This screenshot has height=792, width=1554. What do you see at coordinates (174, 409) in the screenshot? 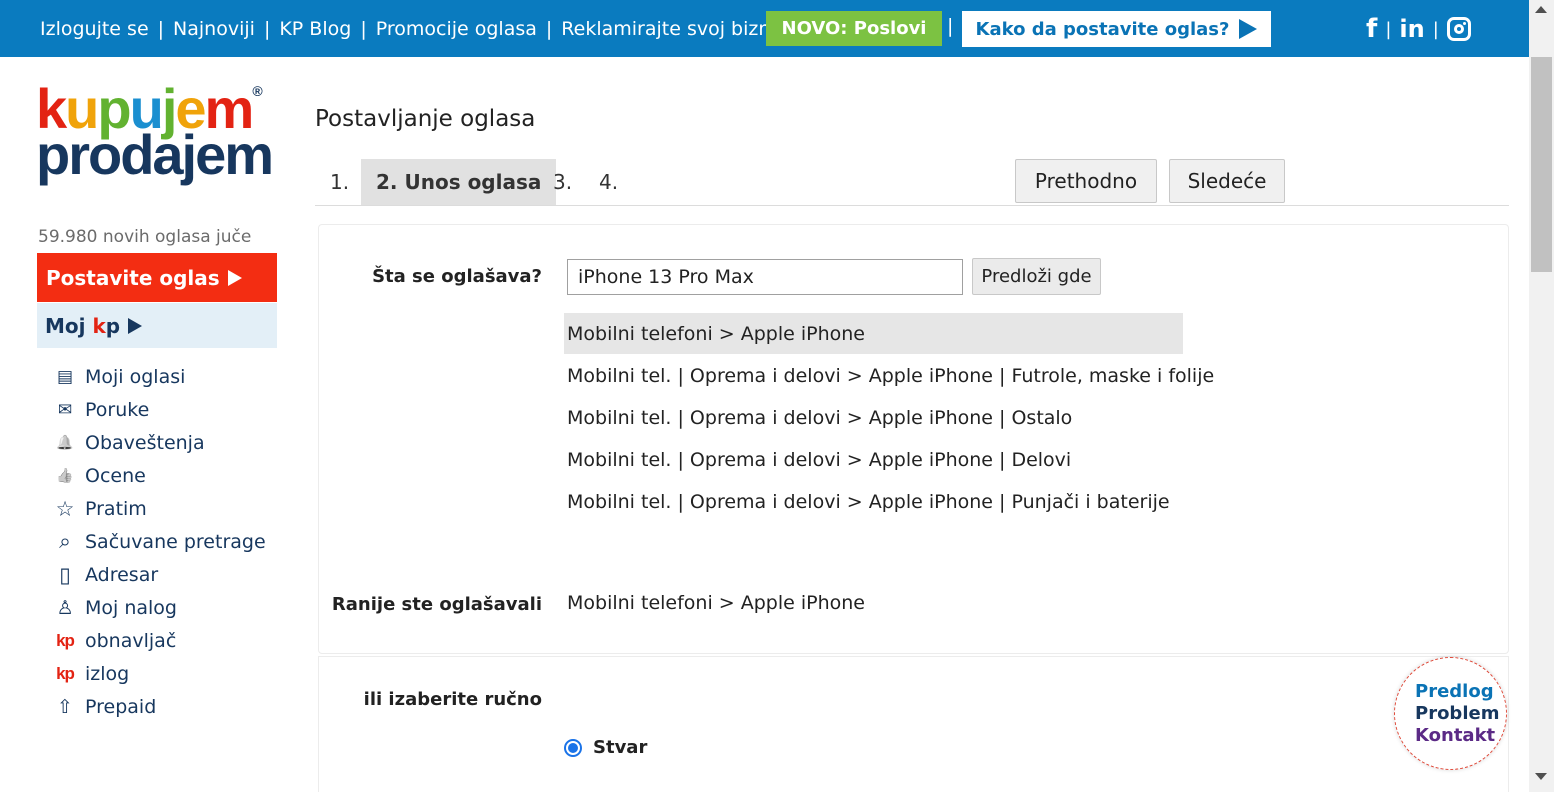
I see `sidebar-item-messages: ✉ Poruke` at bounding box center [174, 409].